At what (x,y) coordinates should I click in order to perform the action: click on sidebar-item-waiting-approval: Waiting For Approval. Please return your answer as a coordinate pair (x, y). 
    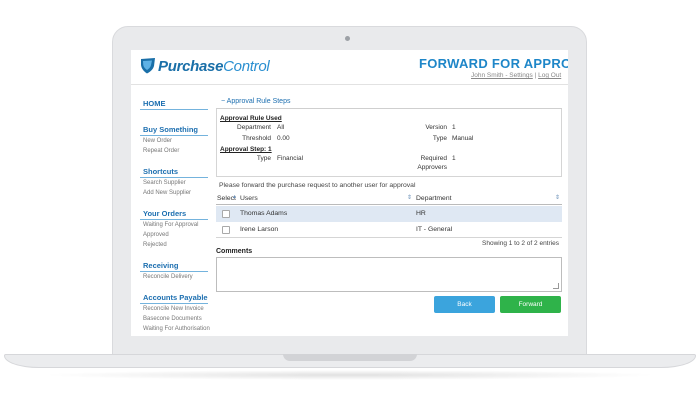
    Looking at the image, I should click on (170, 225).